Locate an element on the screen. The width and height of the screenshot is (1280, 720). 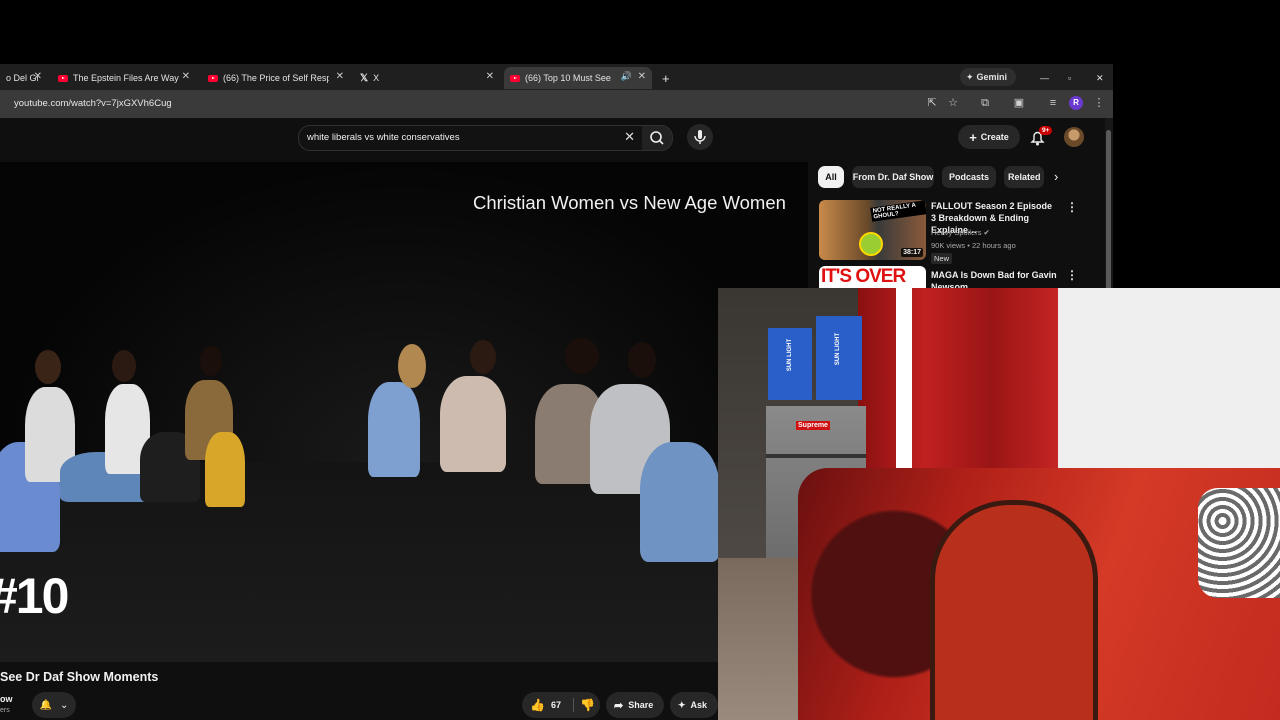
chip-all: All is located at coordinates (831, 177).